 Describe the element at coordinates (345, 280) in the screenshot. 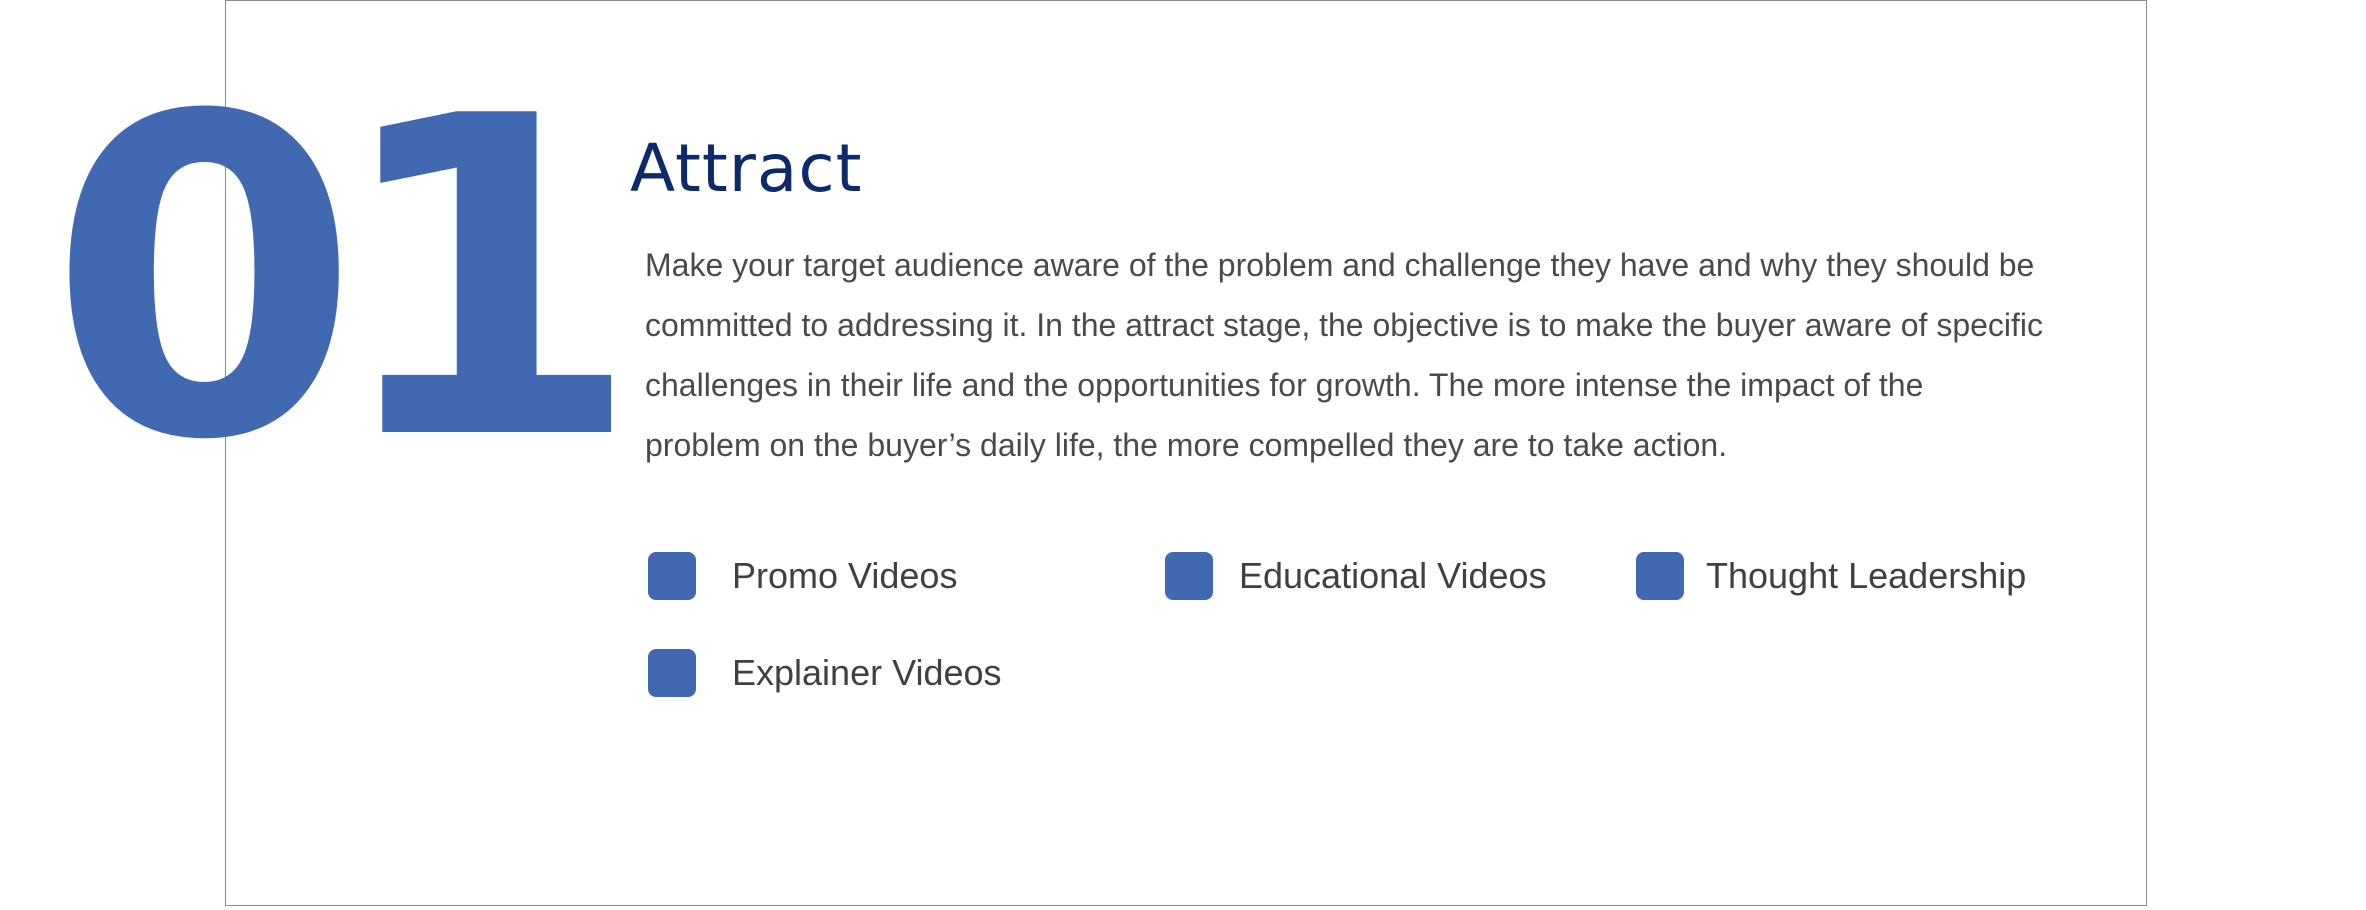

I see `step-number: 01` at that location.